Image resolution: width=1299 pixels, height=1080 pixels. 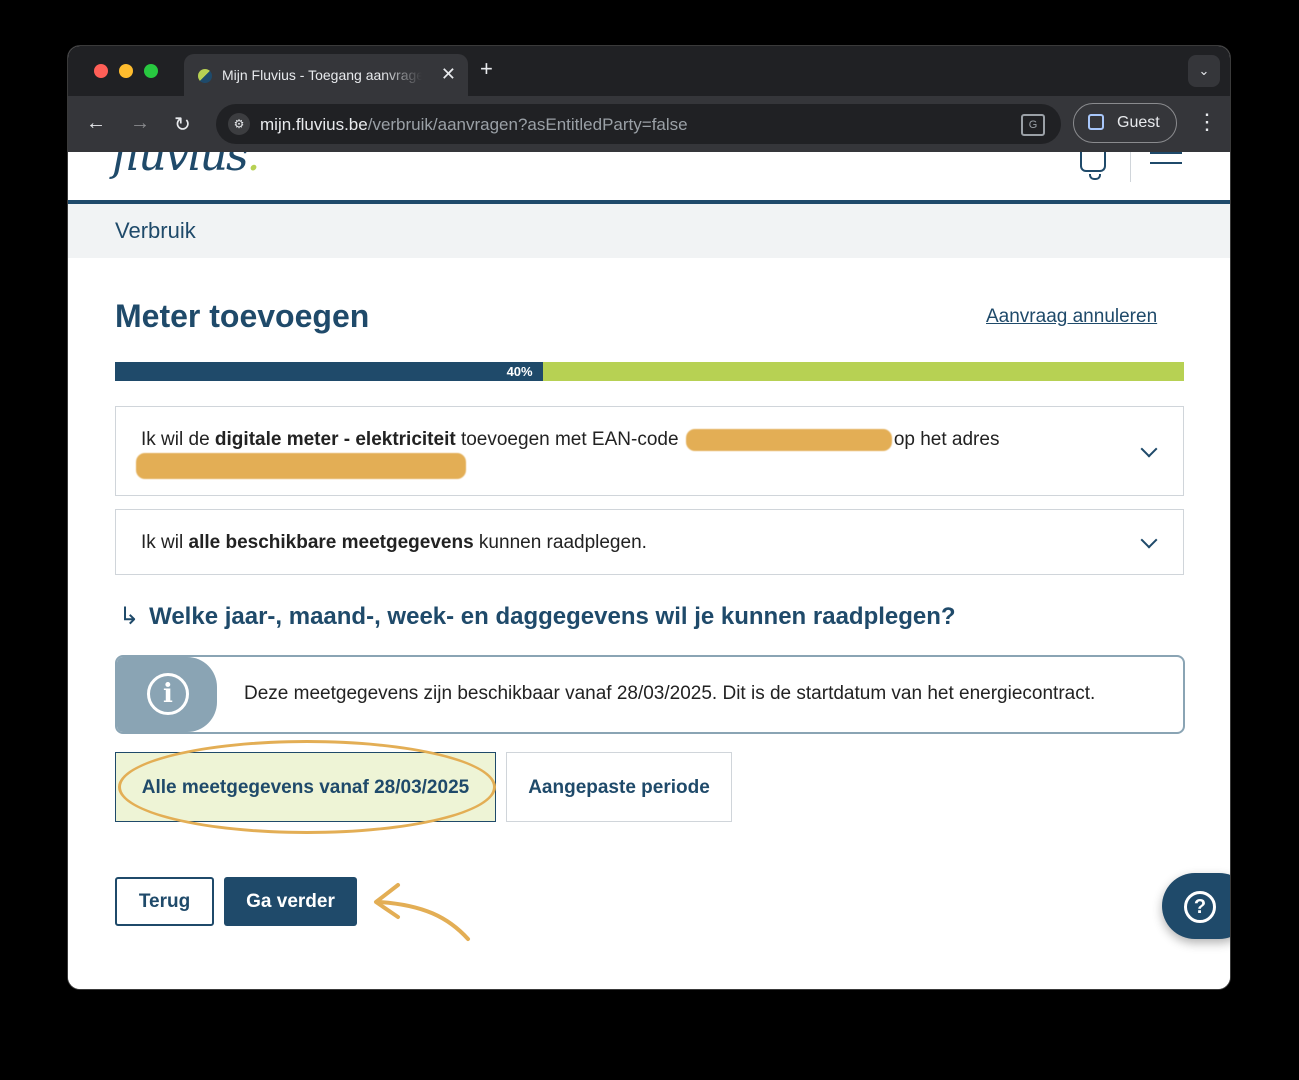 I want to click on fluvius-logo: fluvius., so click(x=186, y=166).